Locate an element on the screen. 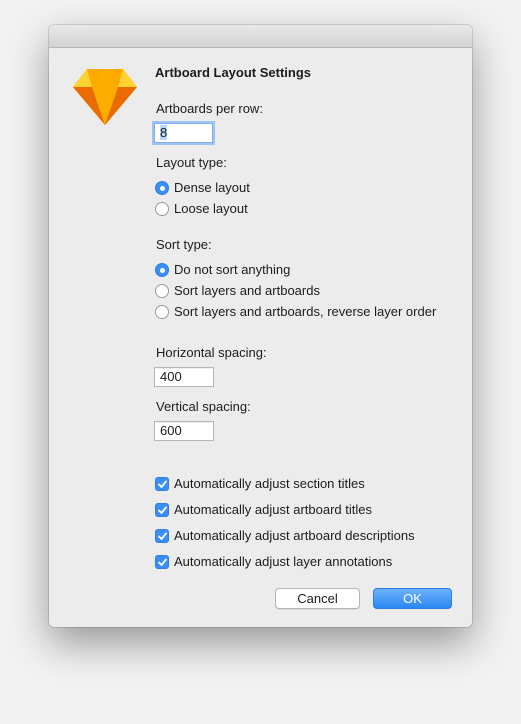  window-titlebar is located at coordinates (260, 36).